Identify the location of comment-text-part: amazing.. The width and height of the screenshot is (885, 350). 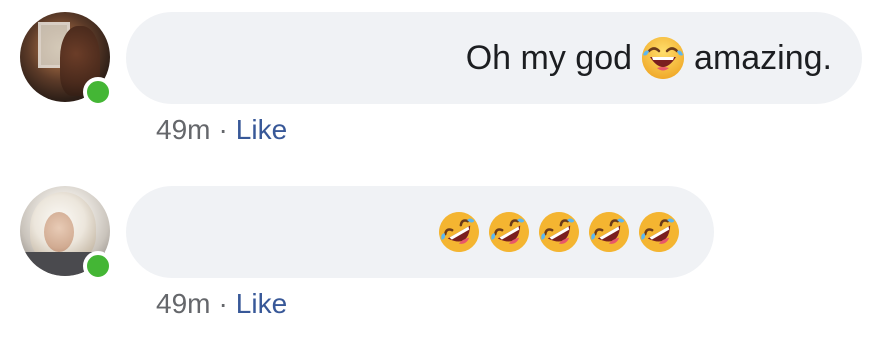
(763, 58).